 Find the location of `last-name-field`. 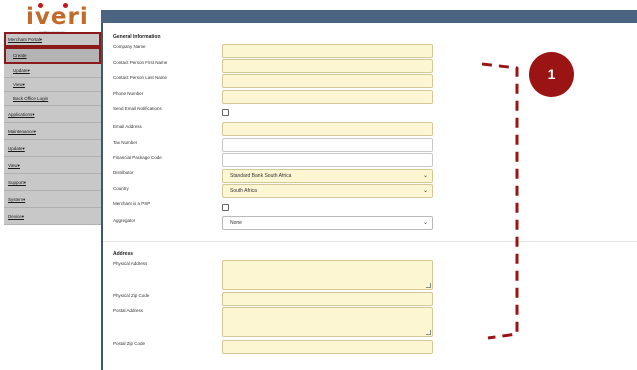

last-name-field is located at coordinates (327, 81).